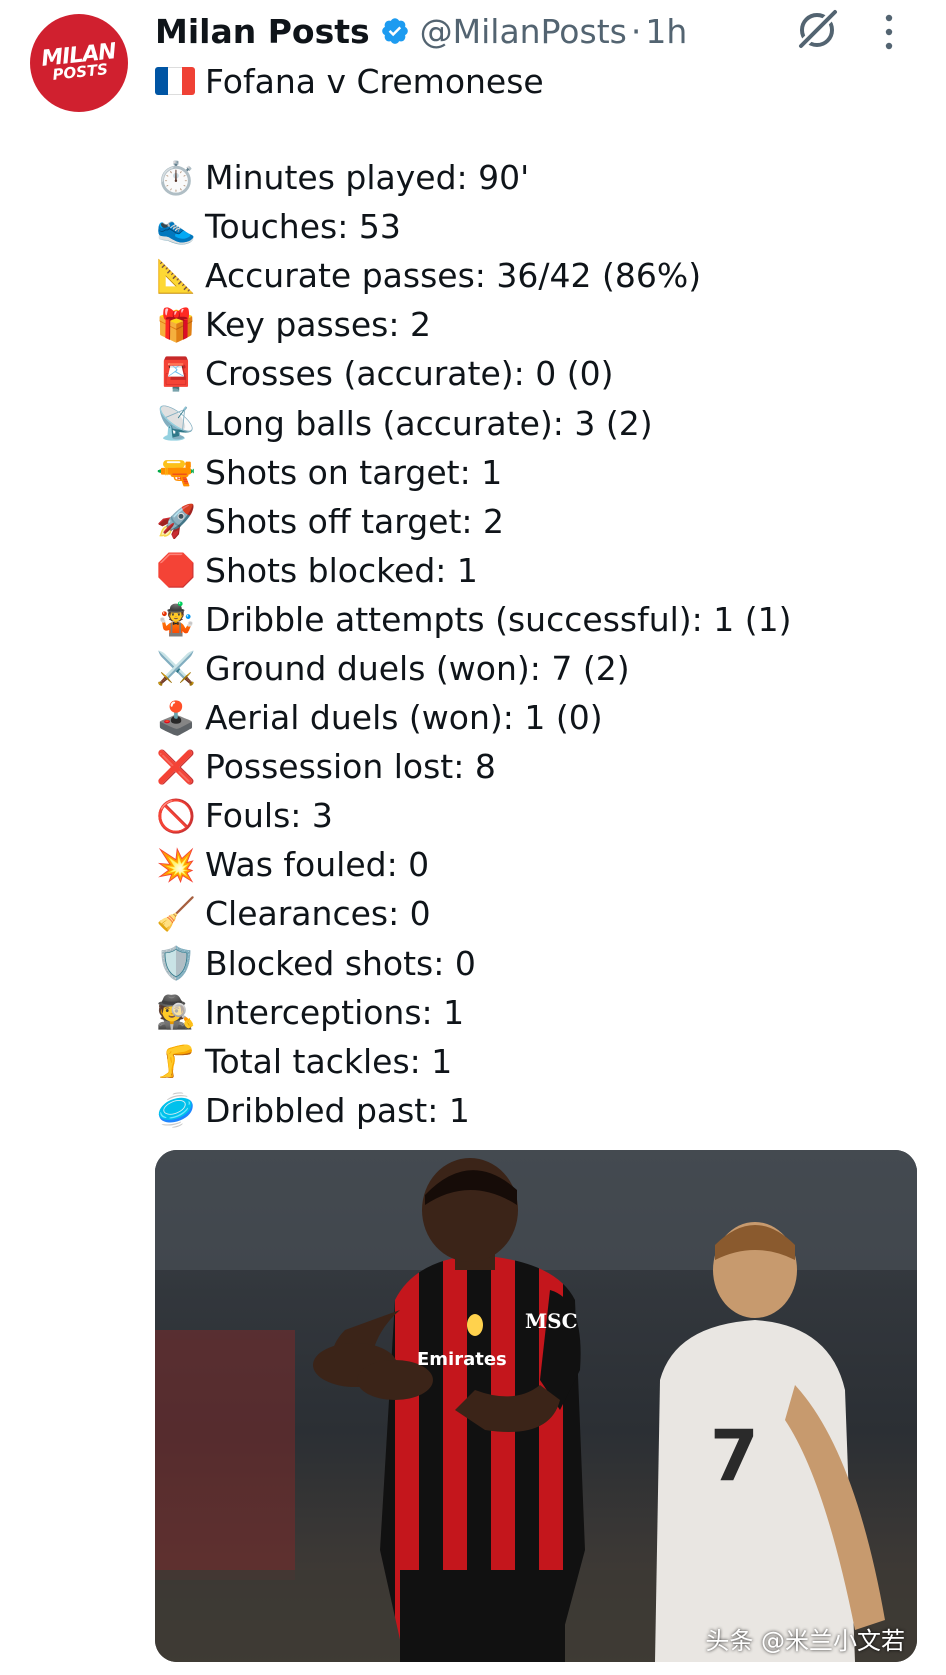 The image size is (946, 1675). Describe the element at coordinates (473, 1110) in the screenshot. I see `stat-row: 🥏 Dribbled past: 1` at that location.